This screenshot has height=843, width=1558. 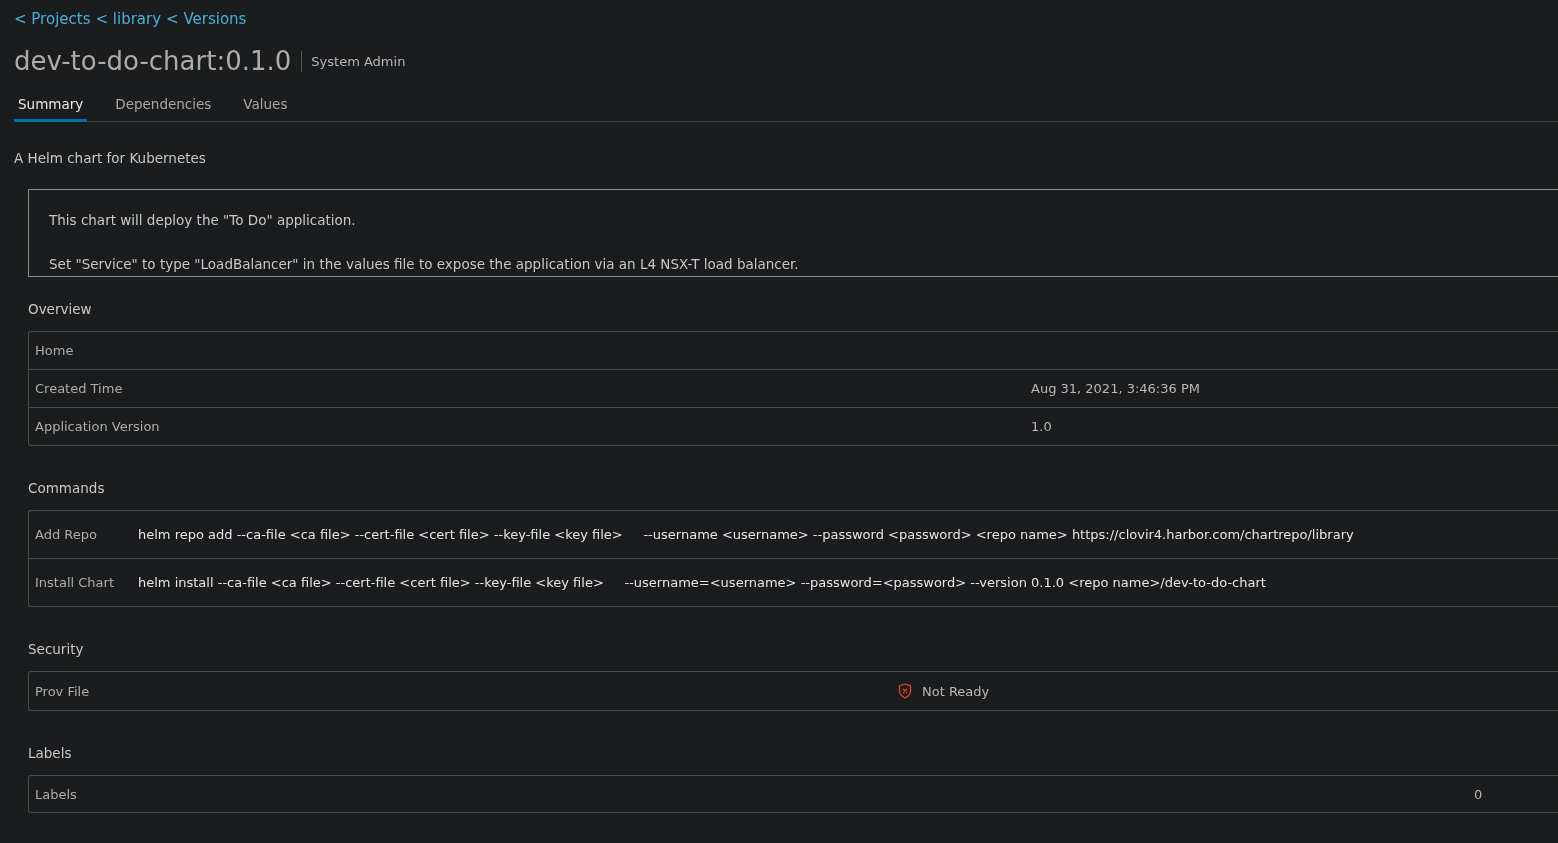 What do you see at coordinates (153, 61) in the screenshot?
I see `page-title: dev-to-do-chart:0.1.0` at bounding box center [153, 61].